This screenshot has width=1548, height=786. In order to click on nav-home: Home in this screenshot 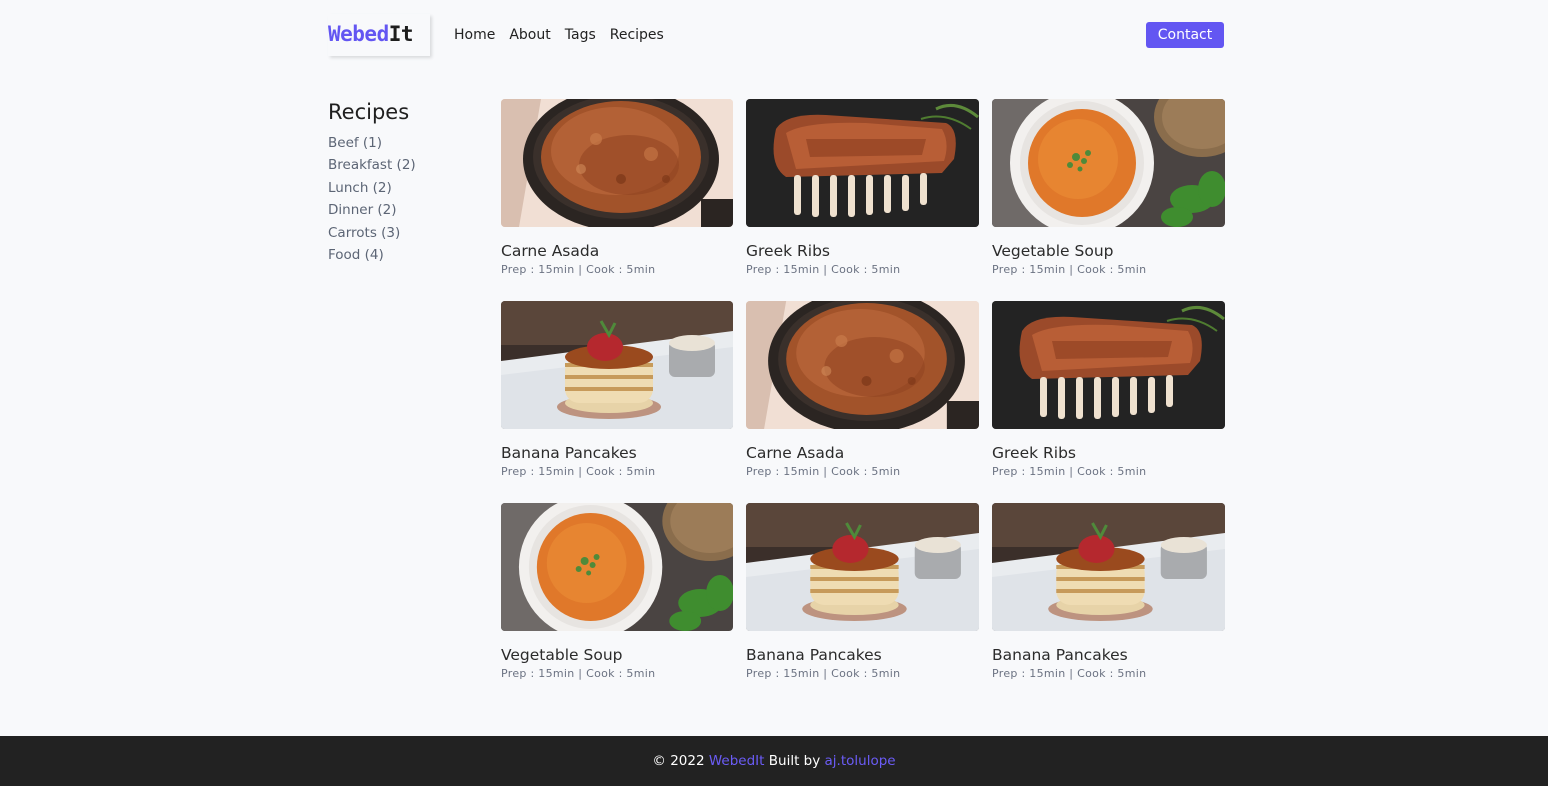, I will do `click(474, 35)`.